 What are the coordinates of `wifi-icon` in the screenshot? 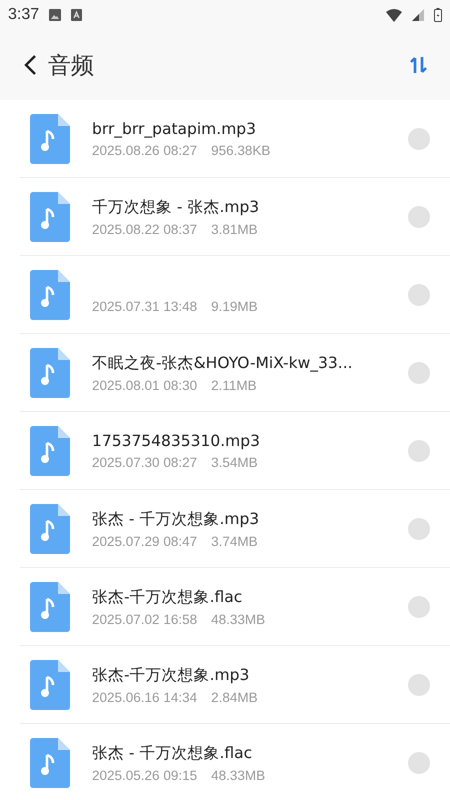 It's located at (394, 15).